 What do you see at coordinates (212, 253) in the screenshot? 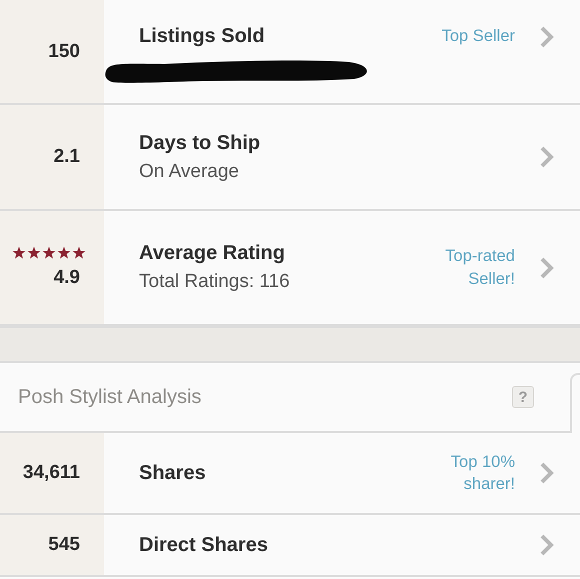
I see `stat-title: Average Rating` at bounding box center [212, 253].